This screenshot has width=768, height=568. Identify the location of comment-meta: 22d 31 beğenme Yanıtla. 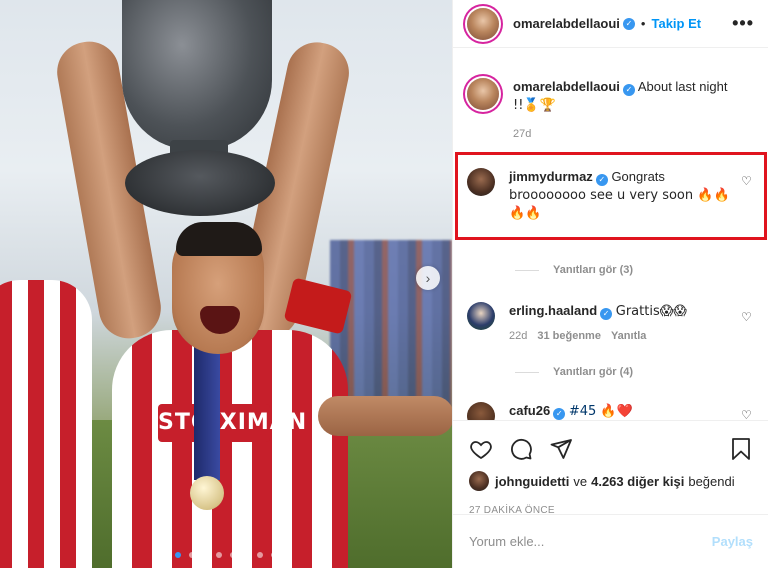
(632, 336).